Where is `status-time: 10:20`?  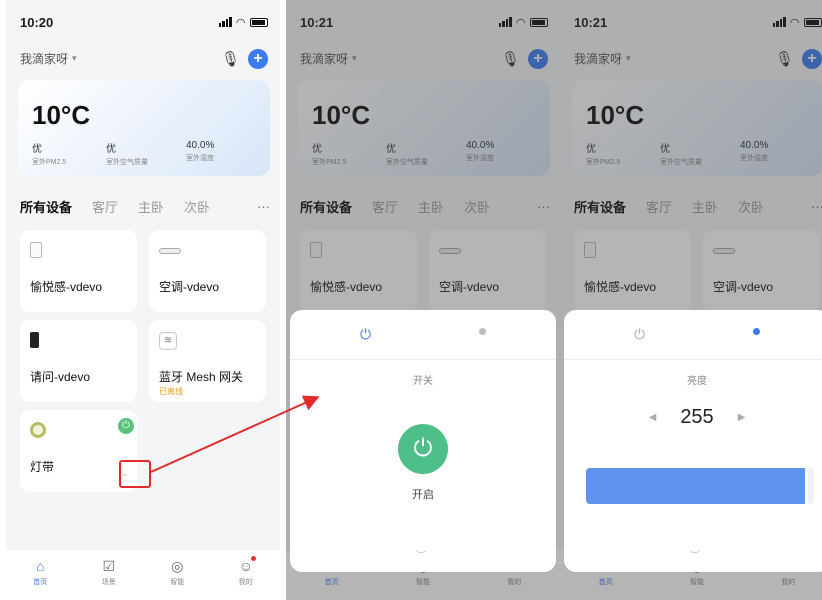
status-time: 10:20 is located at coordinates (37, 22).